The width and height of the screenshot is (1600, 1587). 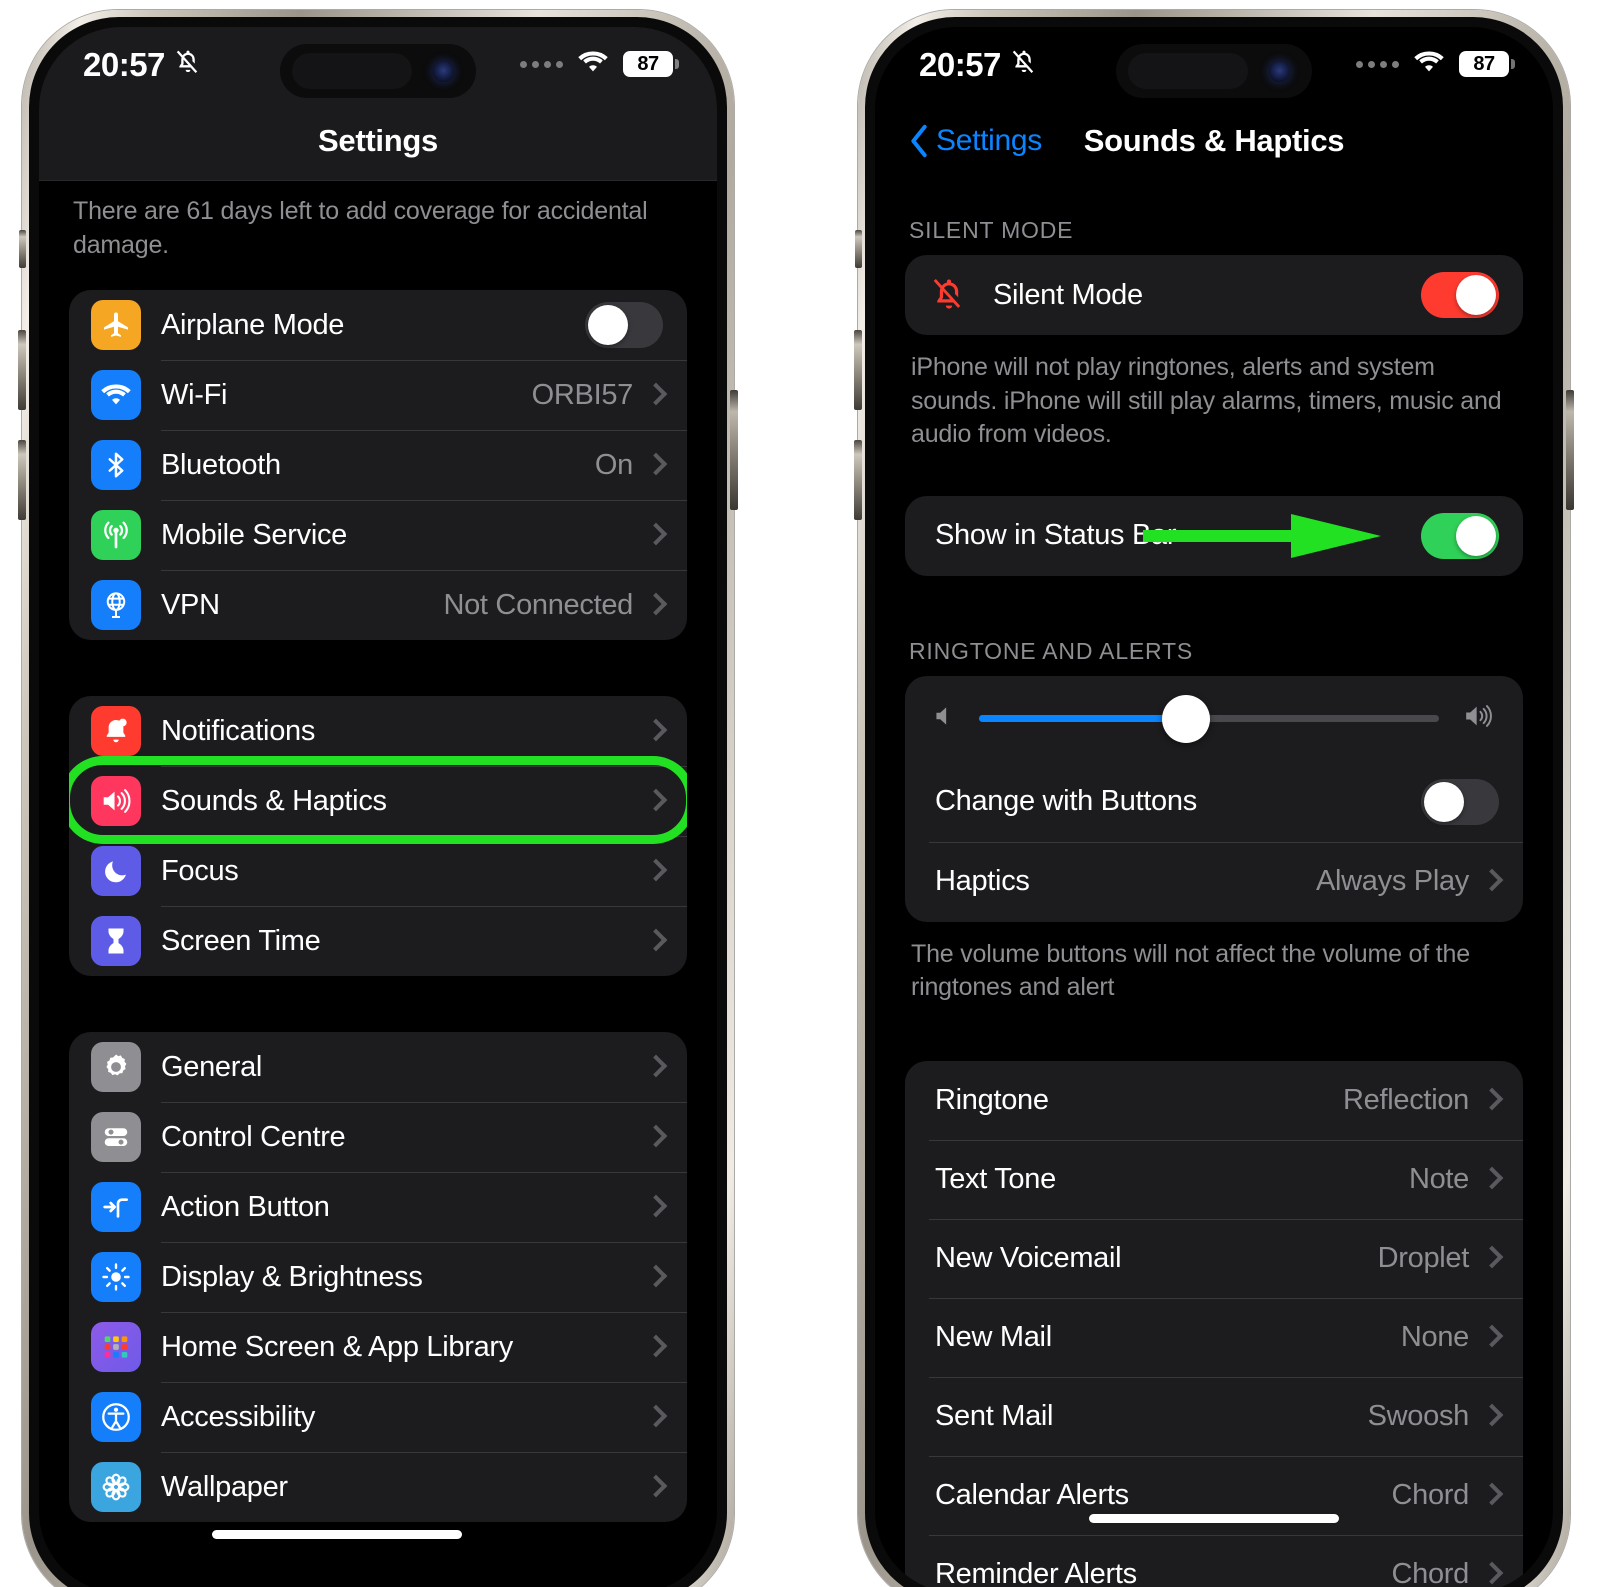 I want to click on ringer-volume-slider, so click(x=1209, y=718).